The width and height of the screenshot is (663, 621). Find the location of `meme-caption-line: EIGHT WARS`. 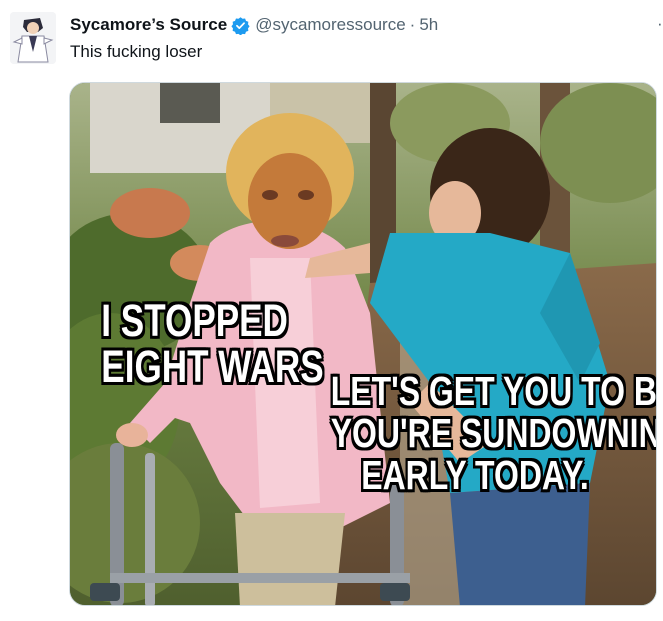

meme-caption-line: EIGHT WARS is located at coordinates (212, 366).